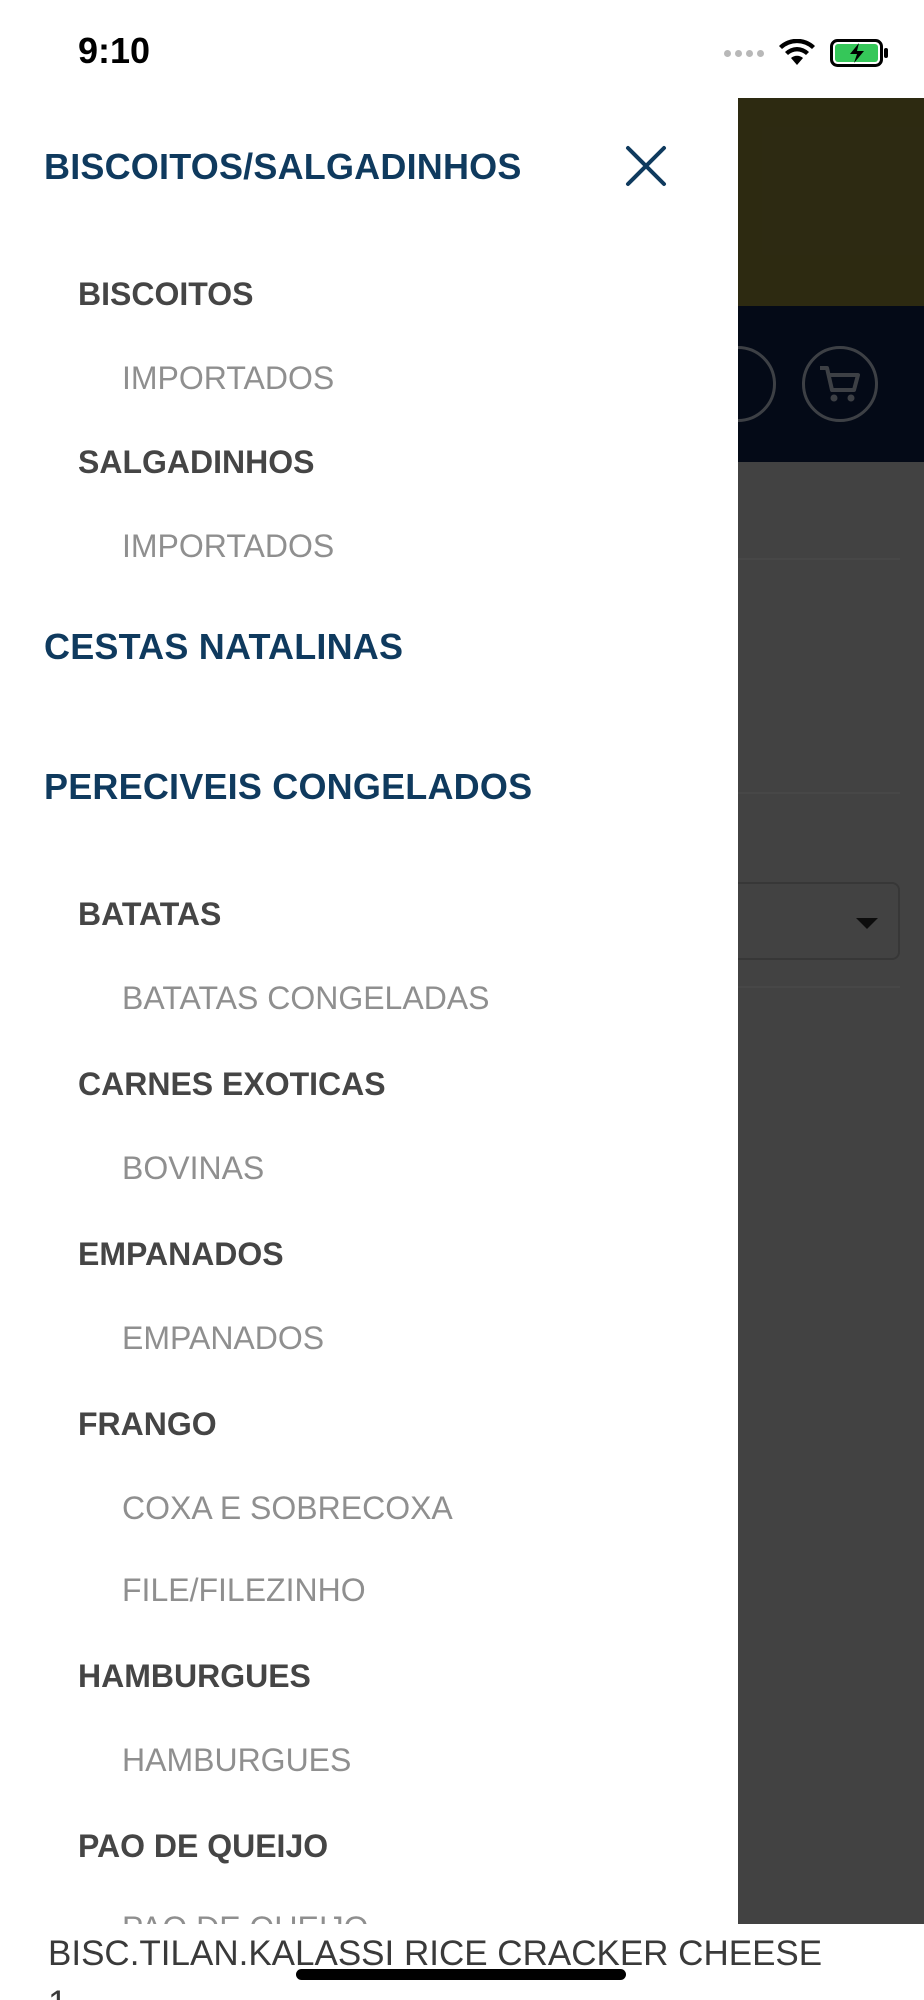  What do you see at coordinates (181, 1254) in the screenshot?
I see `subcategory-empanados: EMPANADOS` at bounding box center [181, 1254].